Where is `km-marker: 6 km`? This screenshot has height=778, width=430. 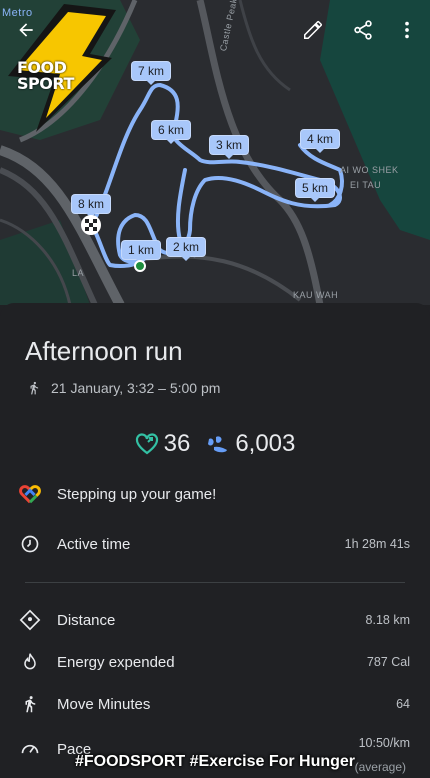 km-marker: 6 km is located at coordinates (171, 132).